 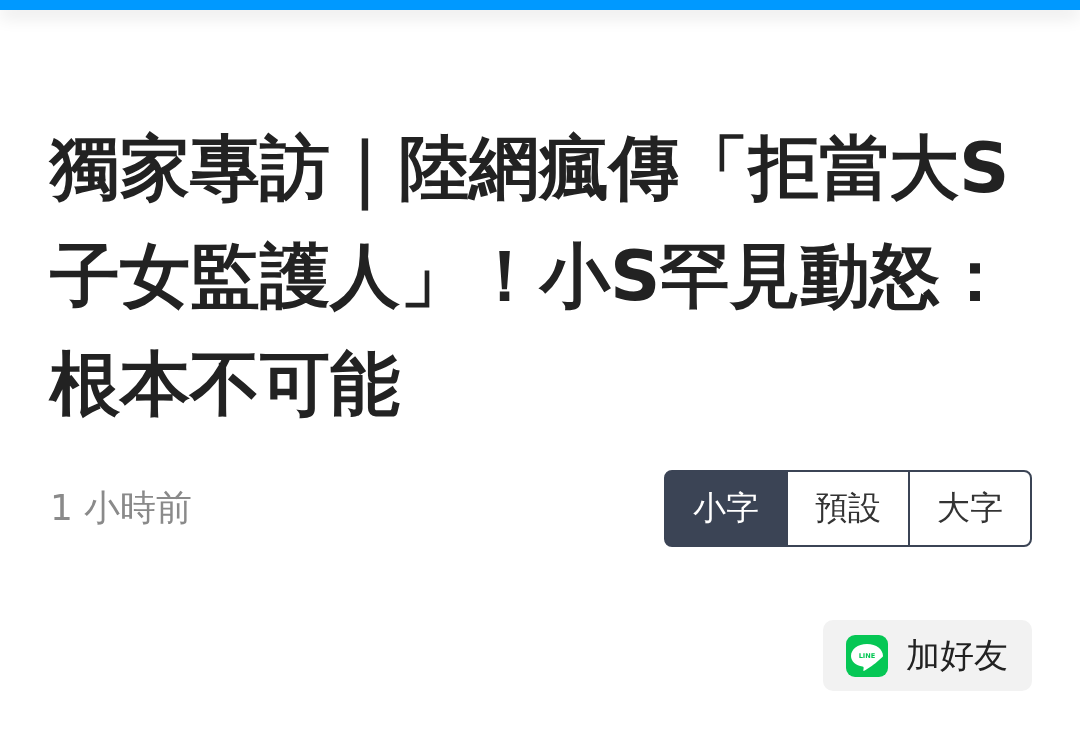 I want to click on publish-time: 1 小時前, so click(x=121, y=508).